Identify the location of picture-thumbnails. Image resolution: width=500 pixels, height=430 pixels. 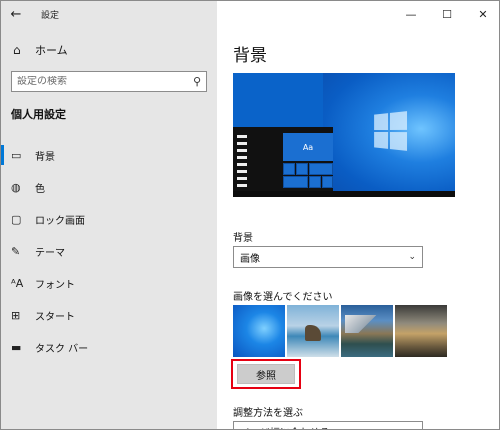
(340, 331).